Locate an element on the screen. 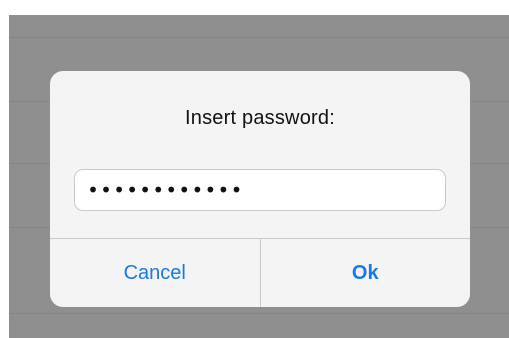  ok-button: Ok is located at coordinates (366, 273).